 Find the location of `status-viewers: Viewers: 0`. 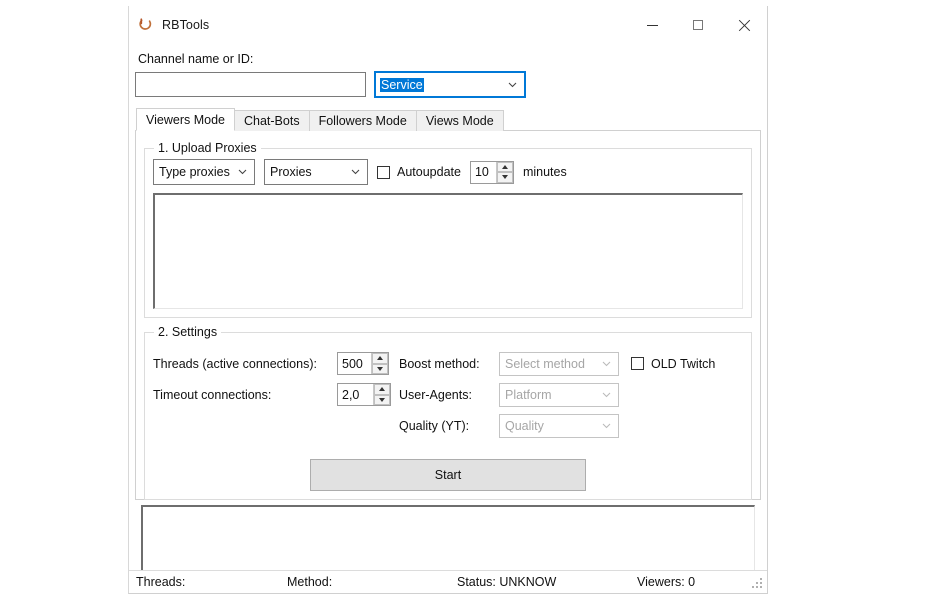

status-viewers: Viewers: 0 is located at coordinates (666, 582).